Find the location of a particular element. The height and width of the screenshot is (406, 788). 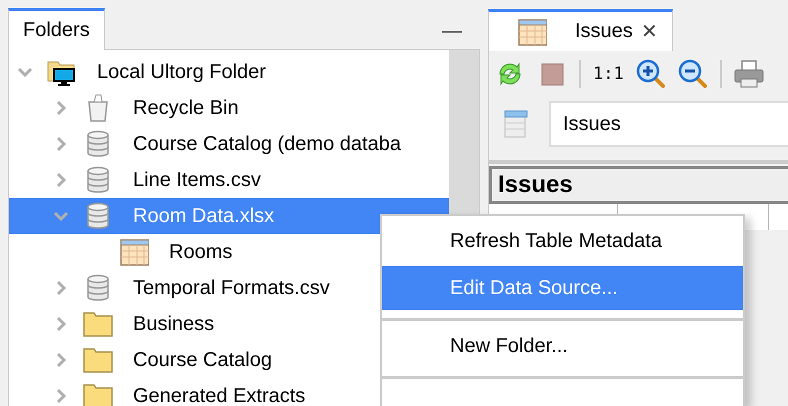

tab-label: Issues is located at coordinates (604, 31).